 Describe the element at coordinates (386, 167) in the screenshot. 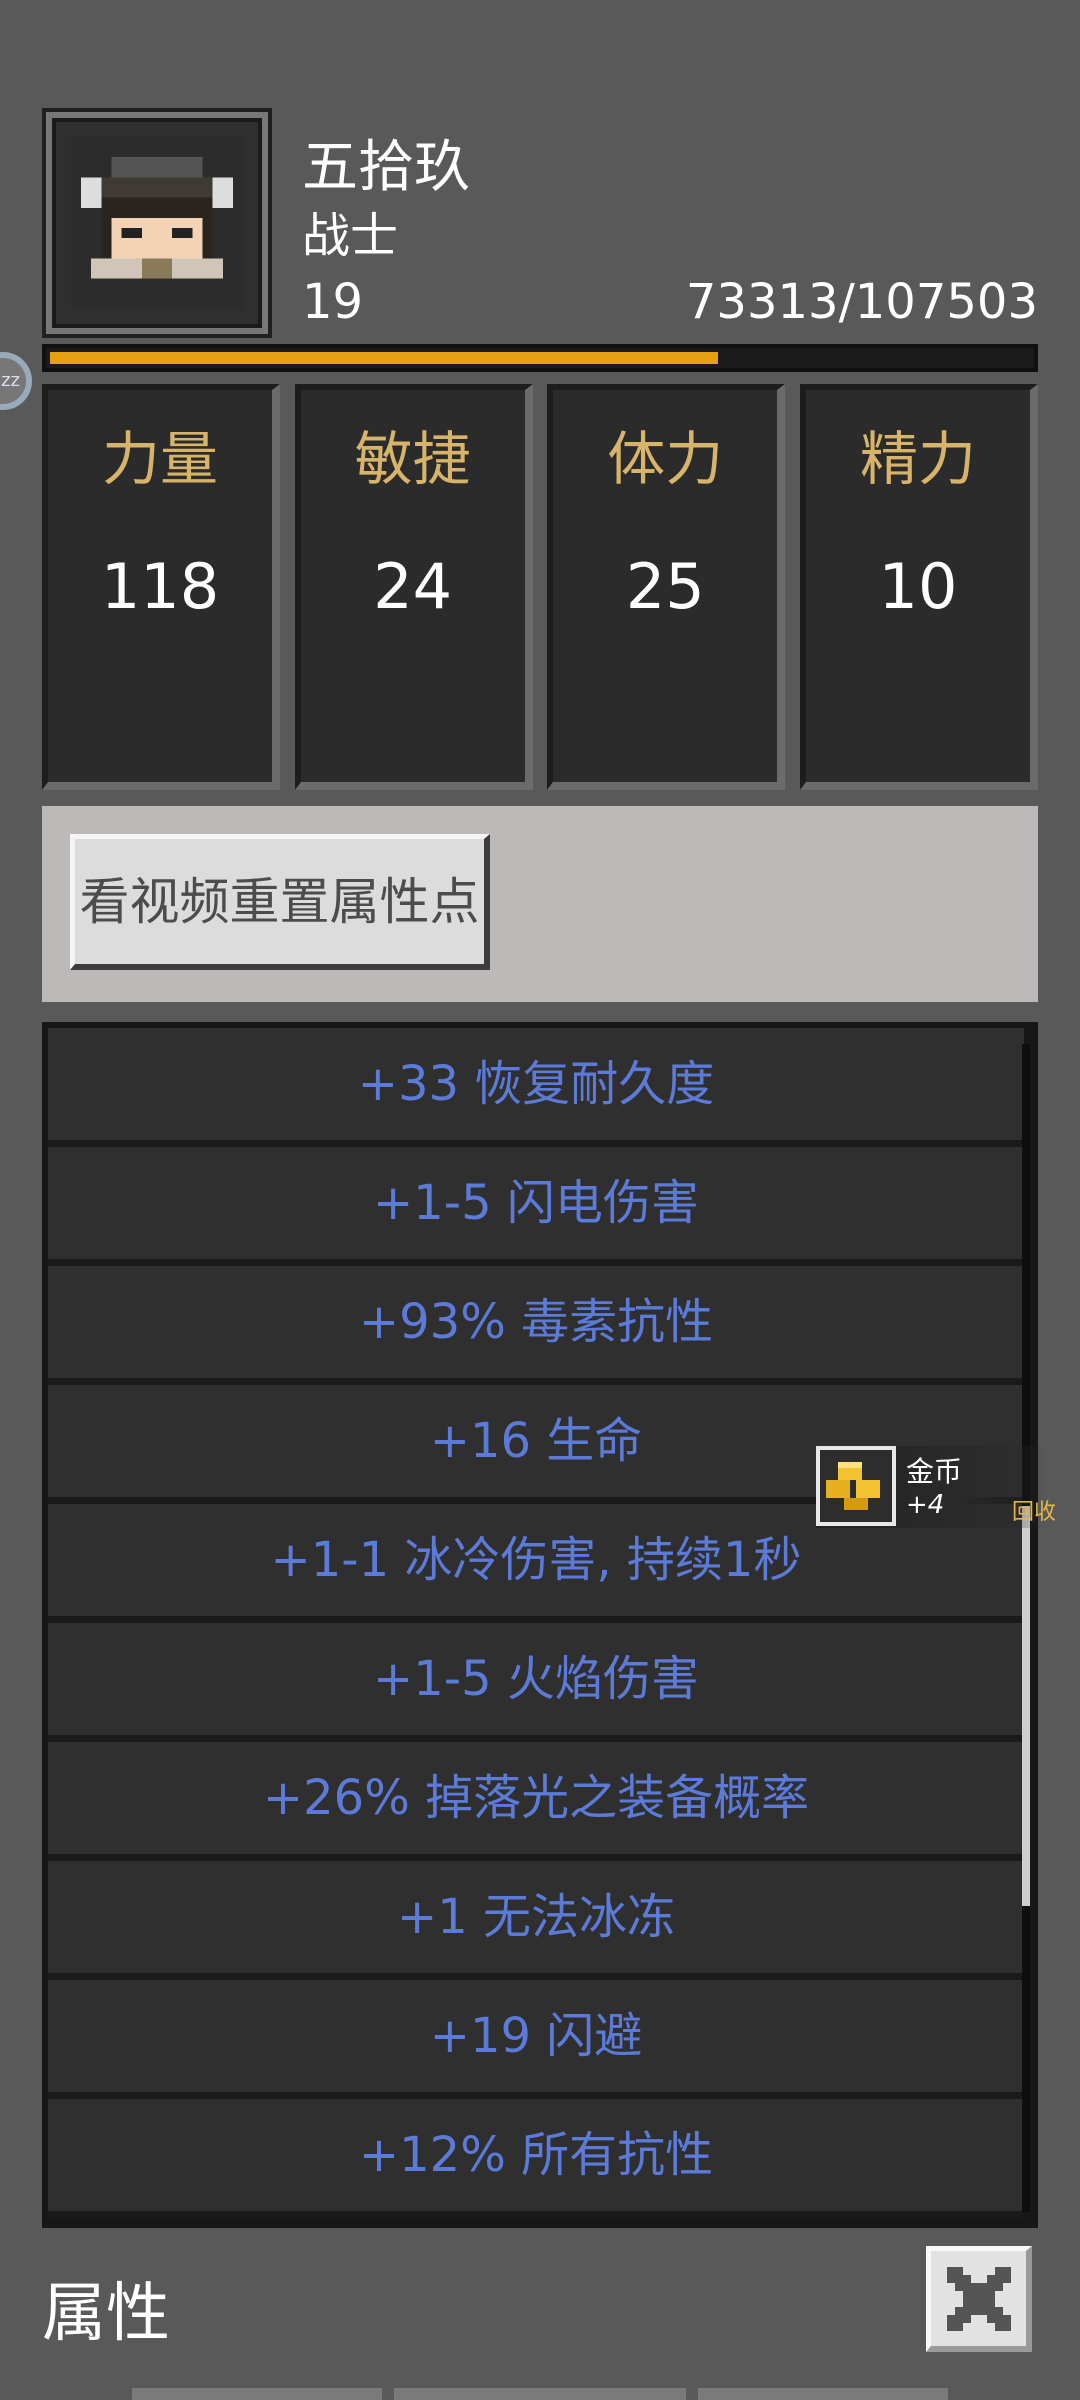

I see `character-name: 五拾玖` at that location.